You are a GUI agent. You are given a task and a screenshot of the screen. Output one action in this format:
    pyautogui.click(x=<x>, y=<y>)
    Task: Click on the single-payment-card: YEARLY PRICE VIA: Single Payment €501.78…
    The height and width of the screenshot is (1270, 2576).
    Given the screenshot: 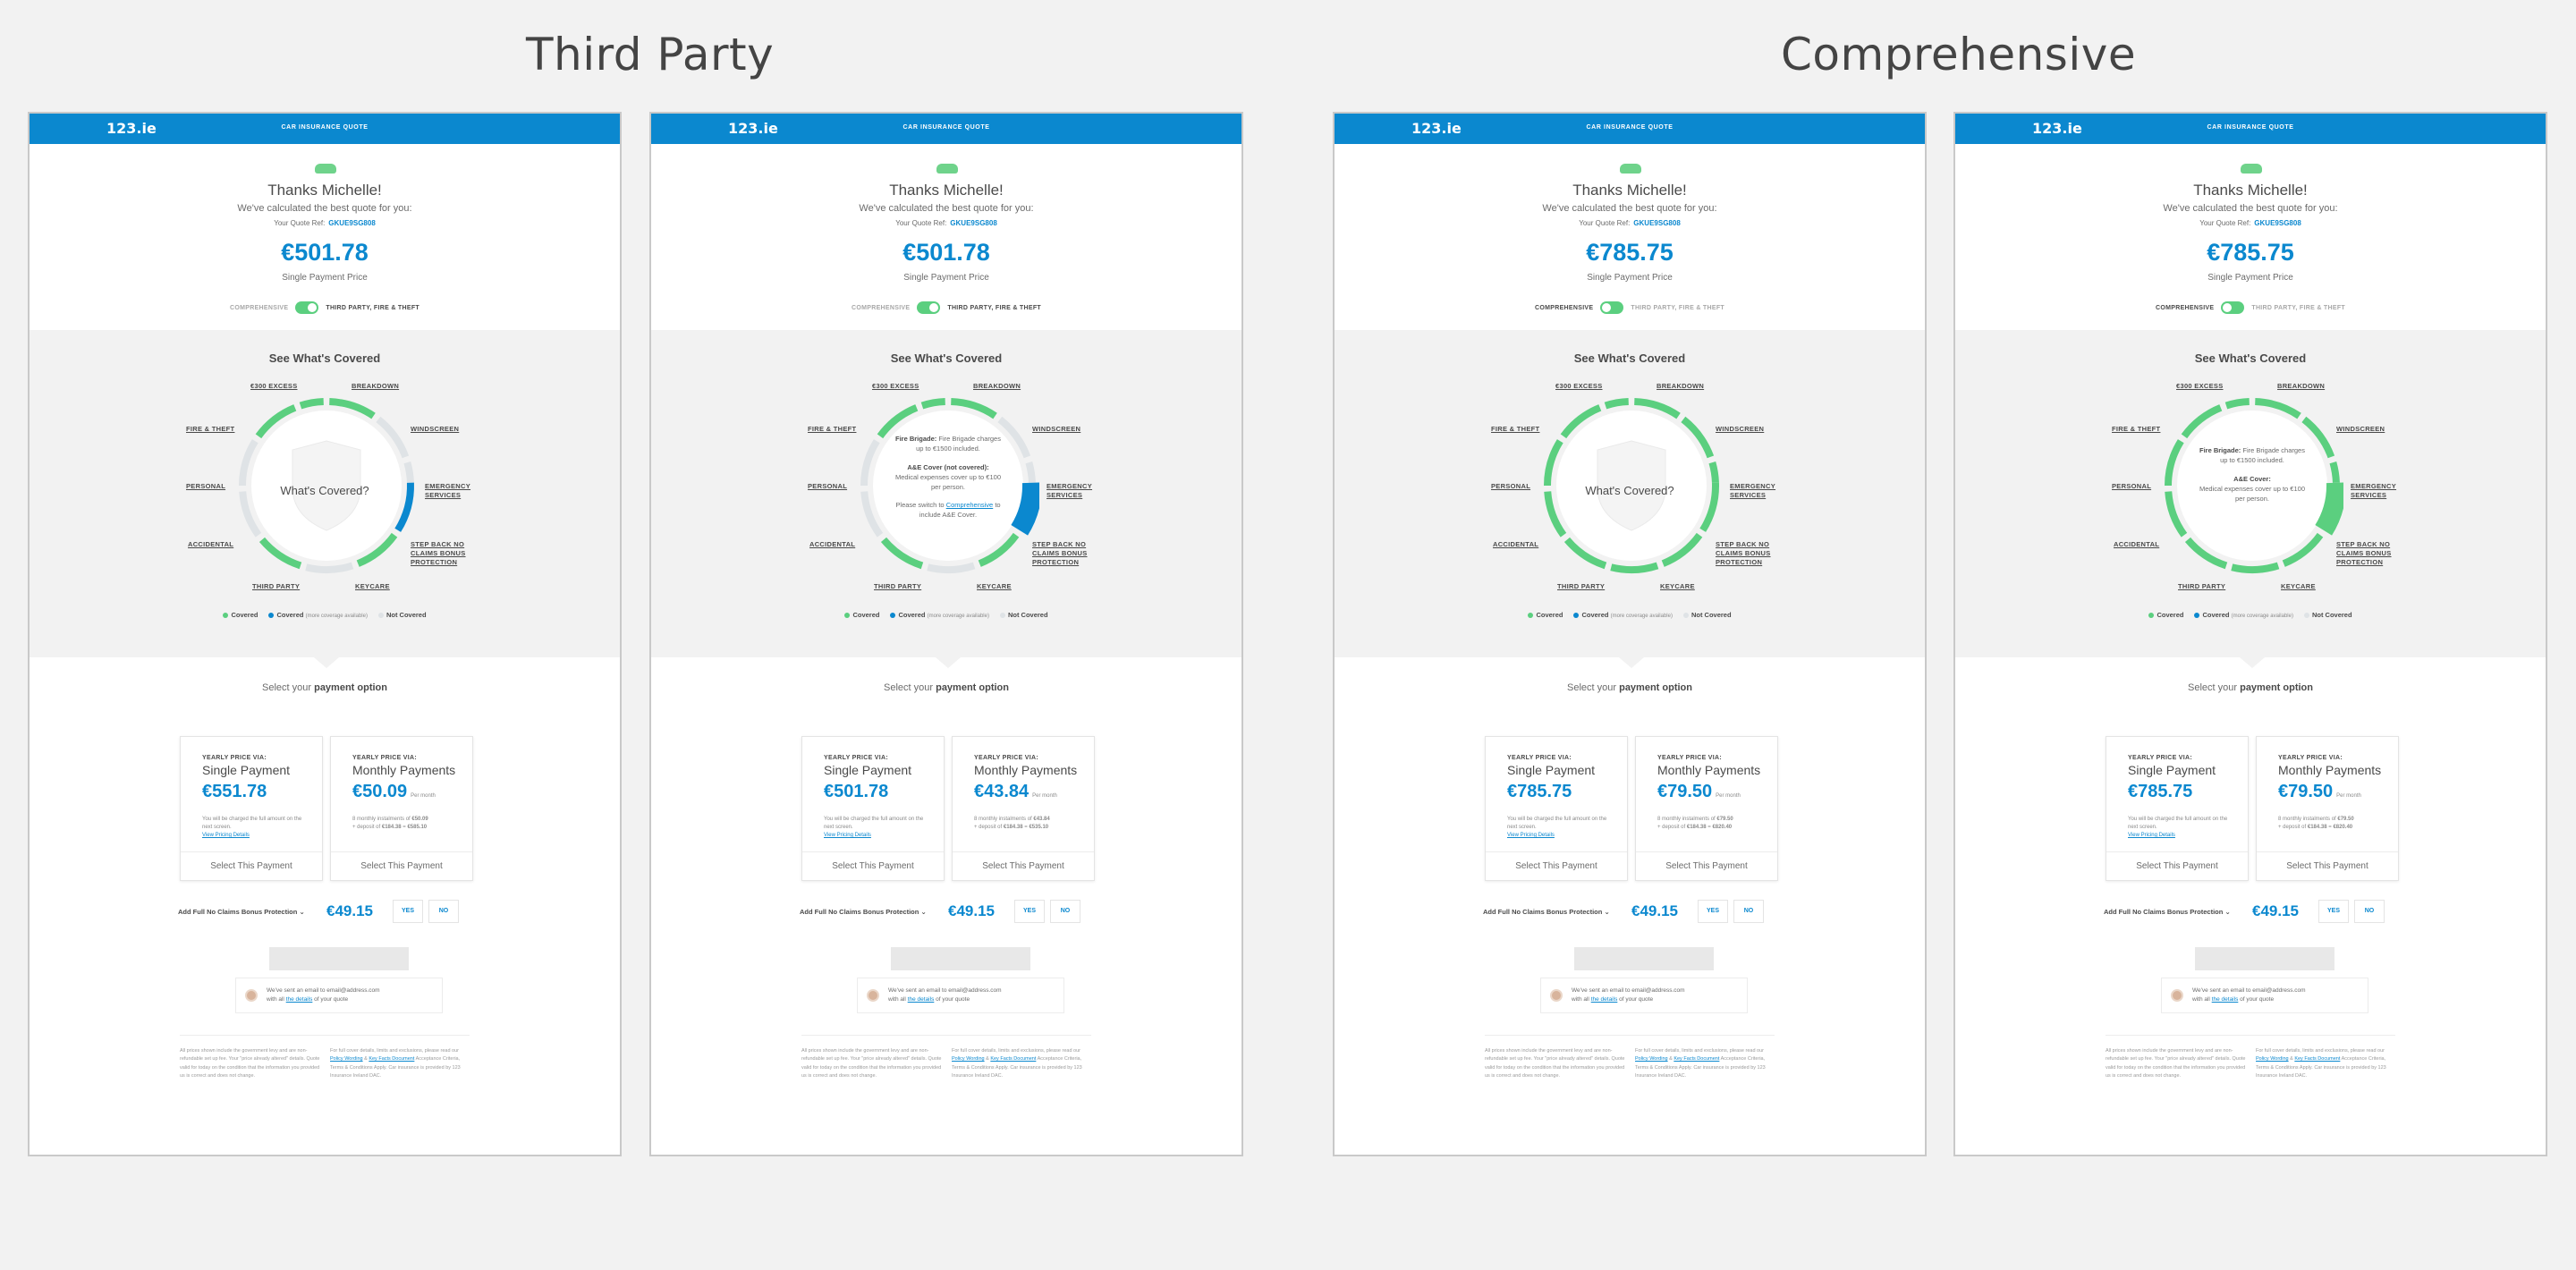 What is the action you would take?
    pyautogui.click(x=873, y=808)
    